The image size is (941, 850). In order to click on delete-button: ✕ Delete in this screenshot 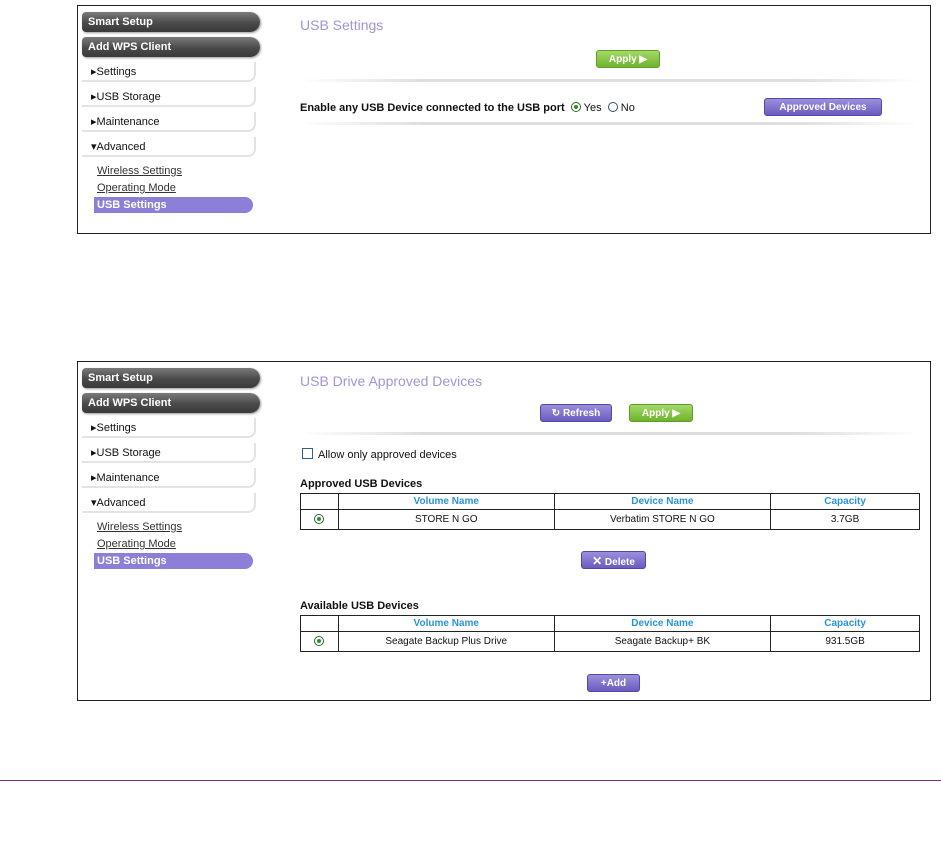, I will do `click(613, 560)`.